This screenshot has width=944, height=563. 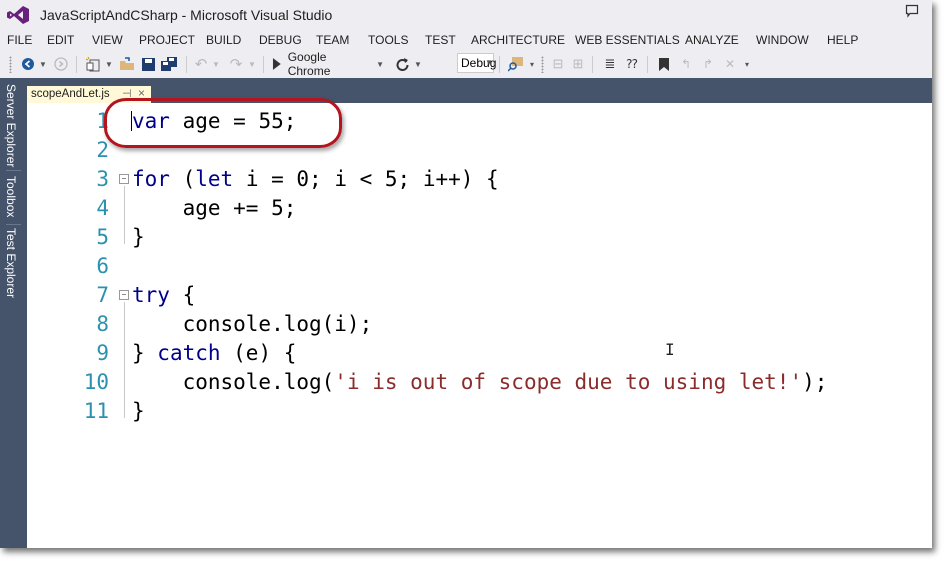 What do you see at coordinates (216, 64) in the screenshot?
I see `undo-dropdown: ▼` at bounding box center [216, 64].